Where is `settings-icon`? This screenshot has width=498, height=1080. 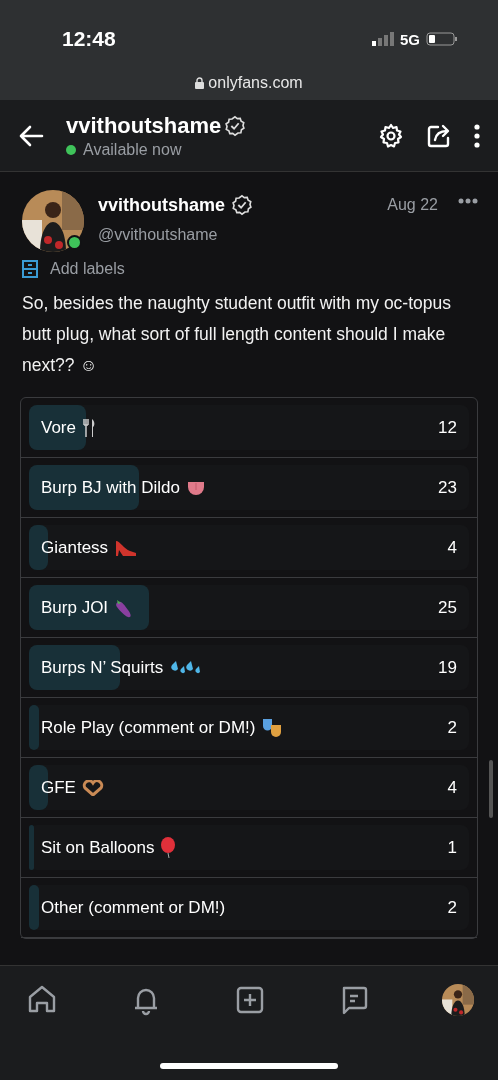 settings-icon is located at coordinates (391, 135).